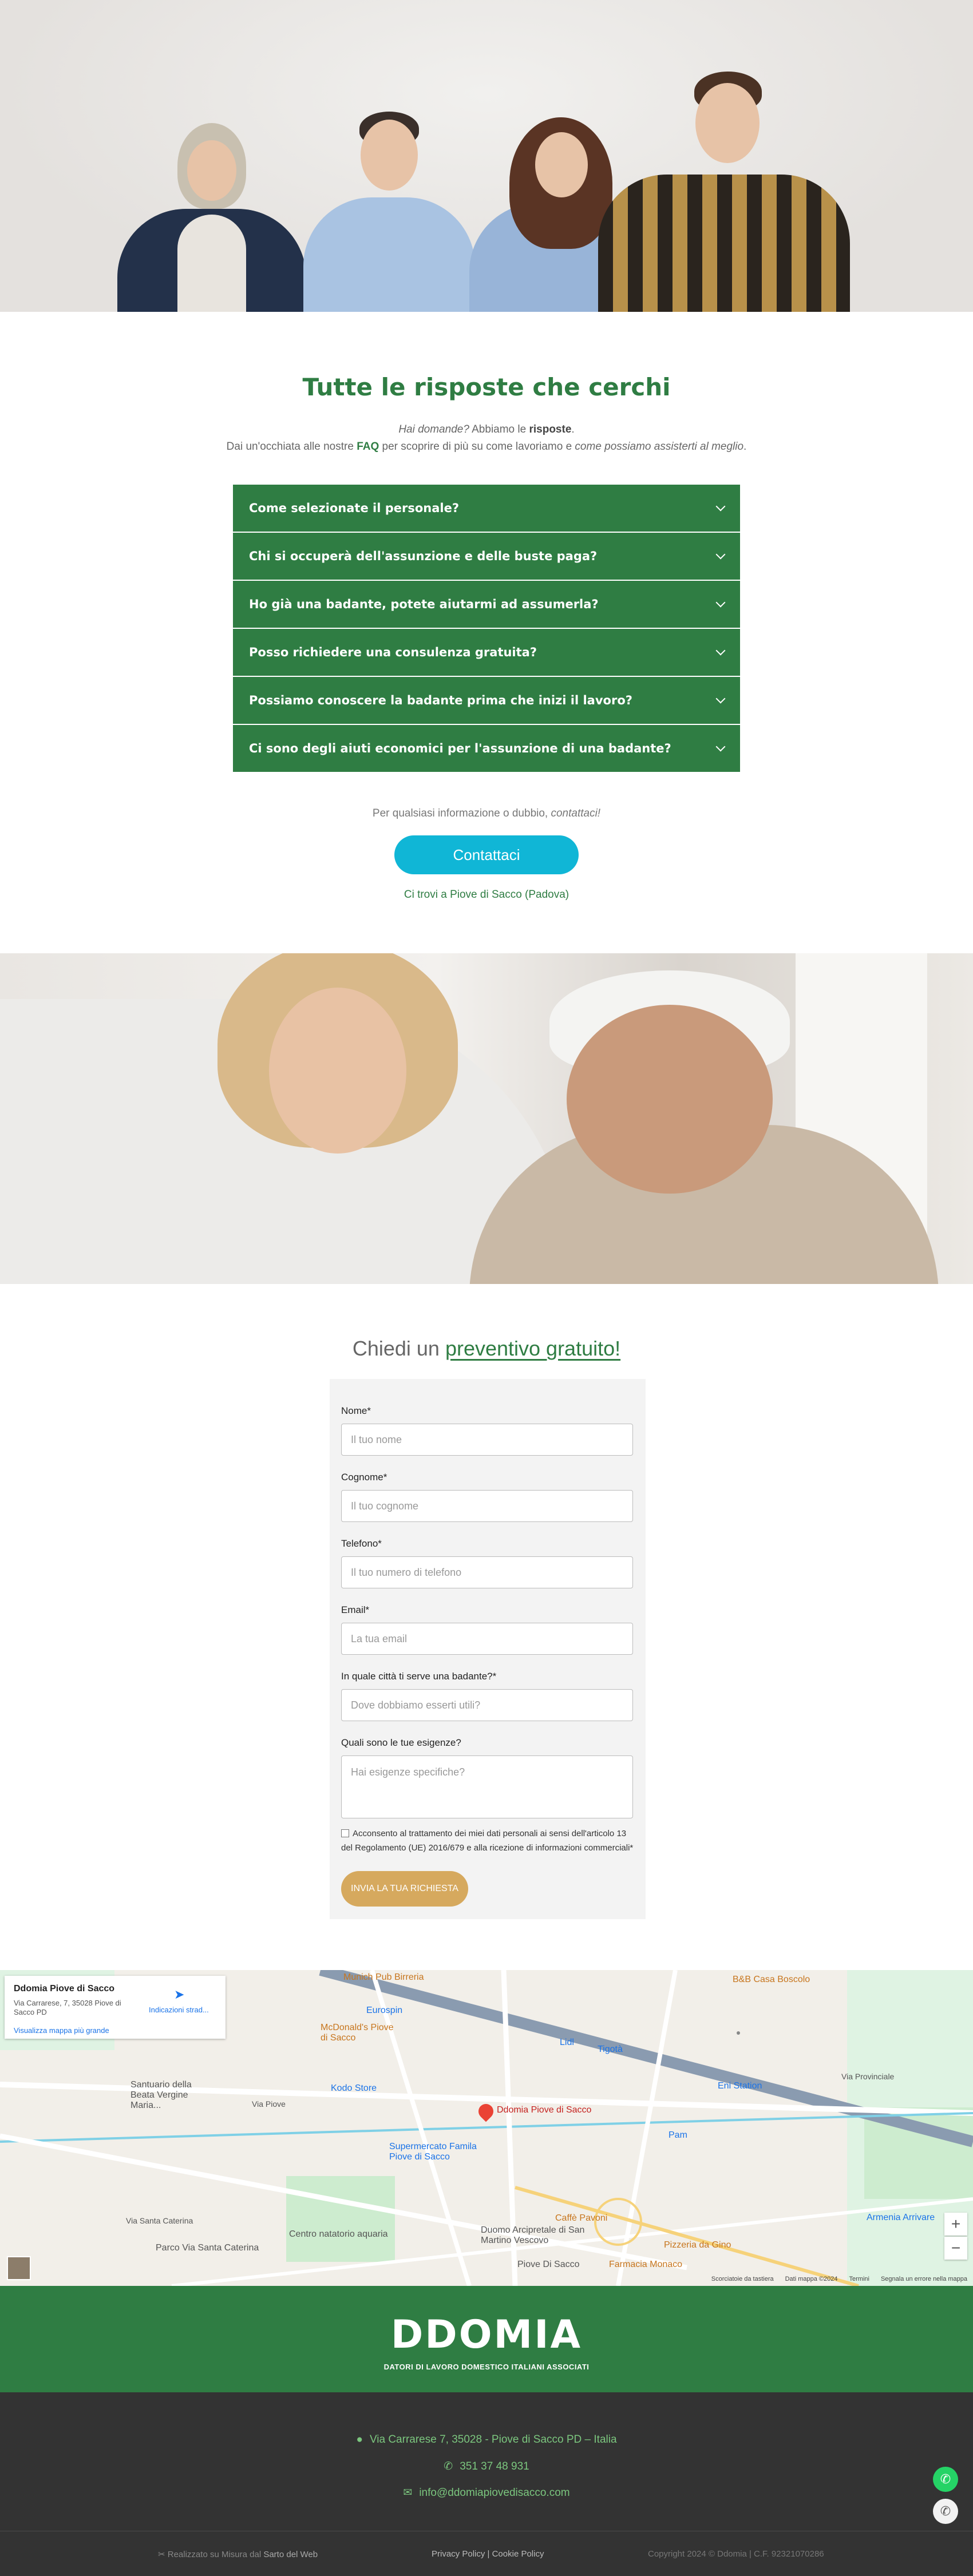 Image resolution: width=973 pixels, height=2576 pixels. What do you see at coordinates (384, 2010) in the screenshot?
I see `map-label: Eurospin` at bounding box center [384, 2010].